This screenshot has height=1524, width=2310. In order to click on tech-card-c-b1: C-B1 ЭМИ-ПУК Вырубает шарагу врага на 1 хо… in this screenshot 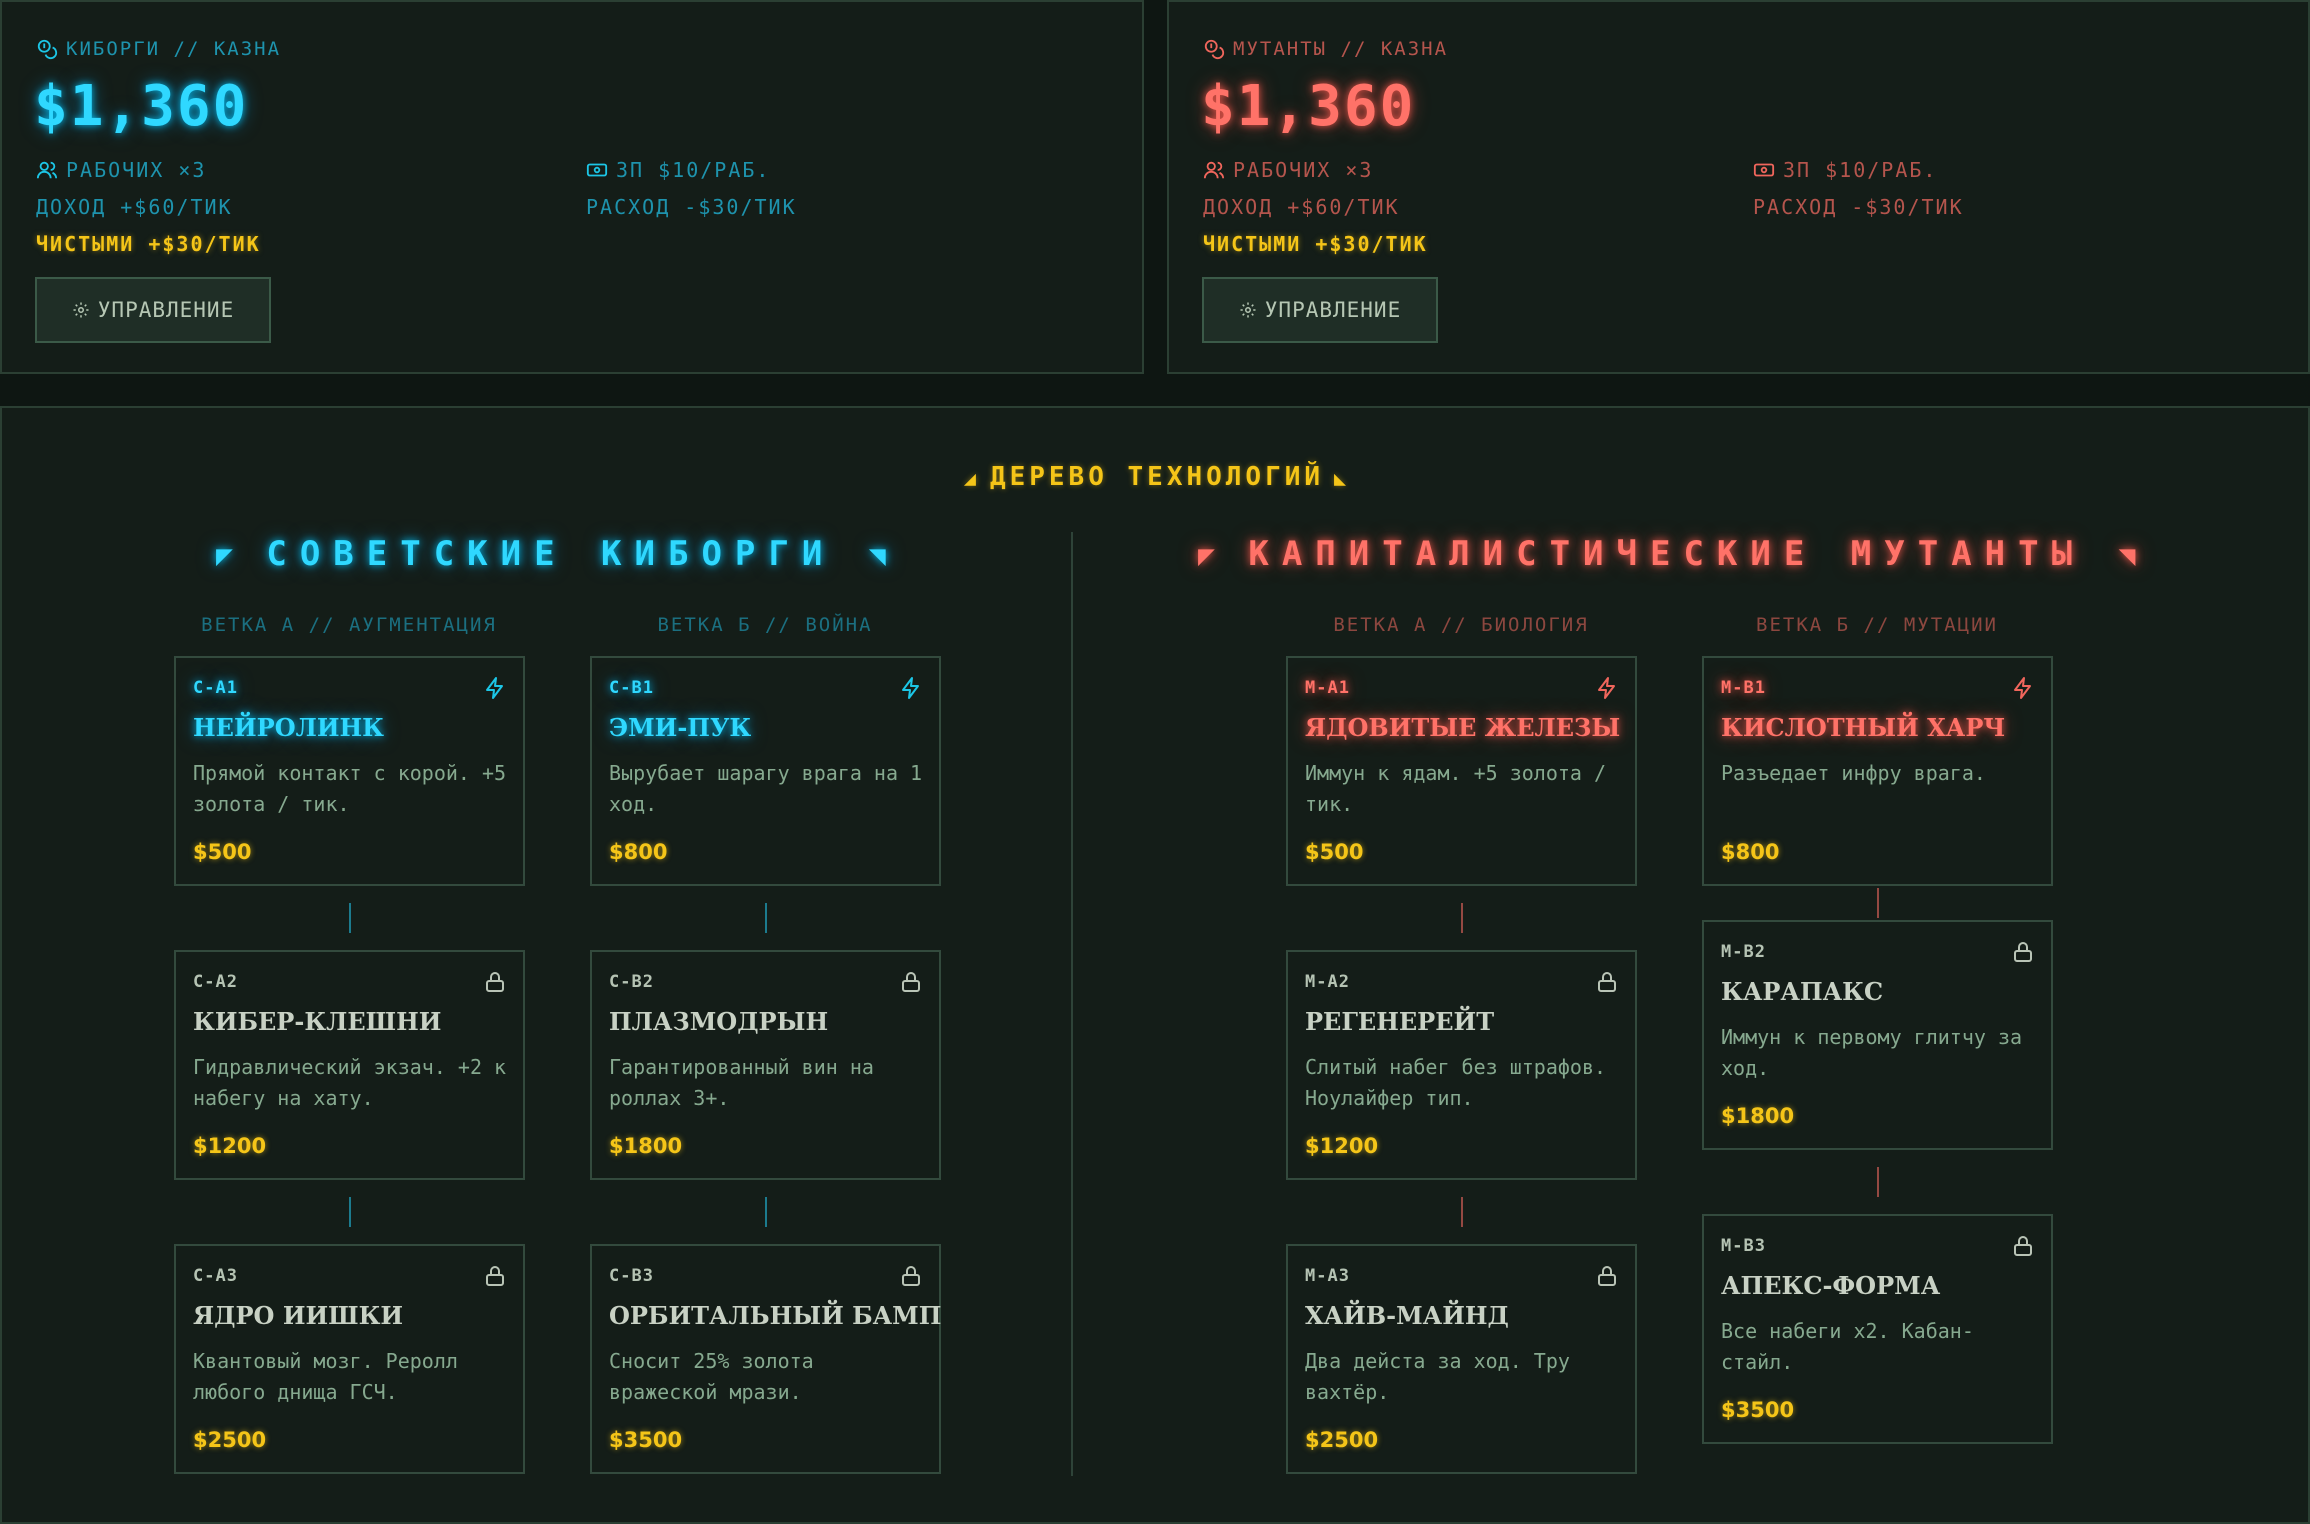, I will do `click(765, 771)`.